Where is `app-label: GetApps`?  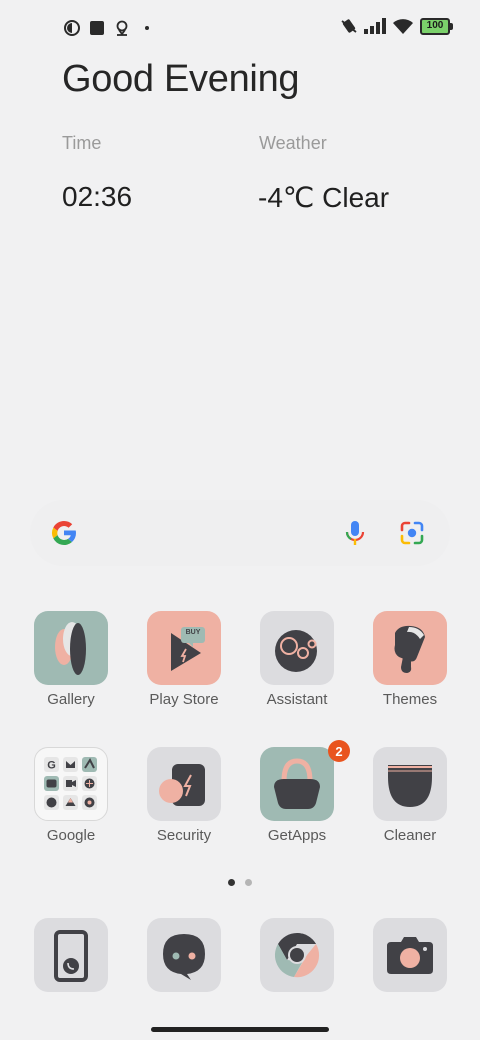
app-label: GetApps is located at coordinates (297, 835).